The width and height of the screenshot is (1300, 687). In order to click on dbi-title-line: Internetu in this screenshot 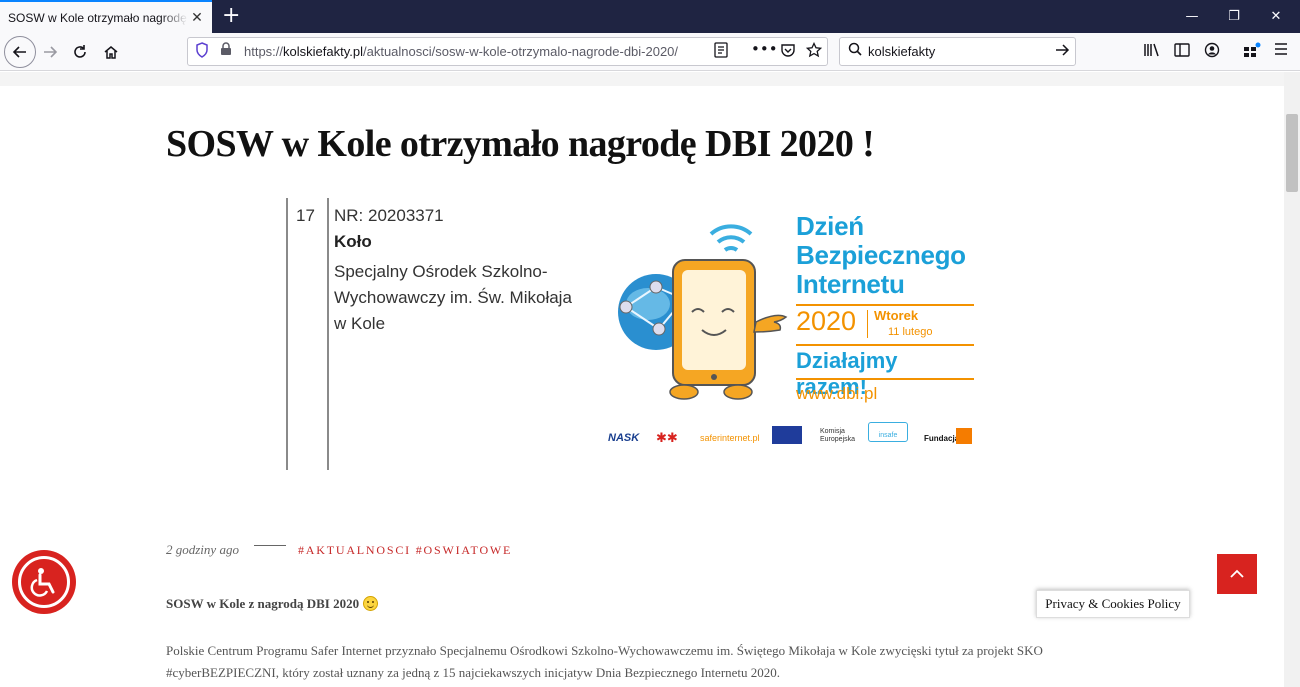, I will do `click(850, 284)`.